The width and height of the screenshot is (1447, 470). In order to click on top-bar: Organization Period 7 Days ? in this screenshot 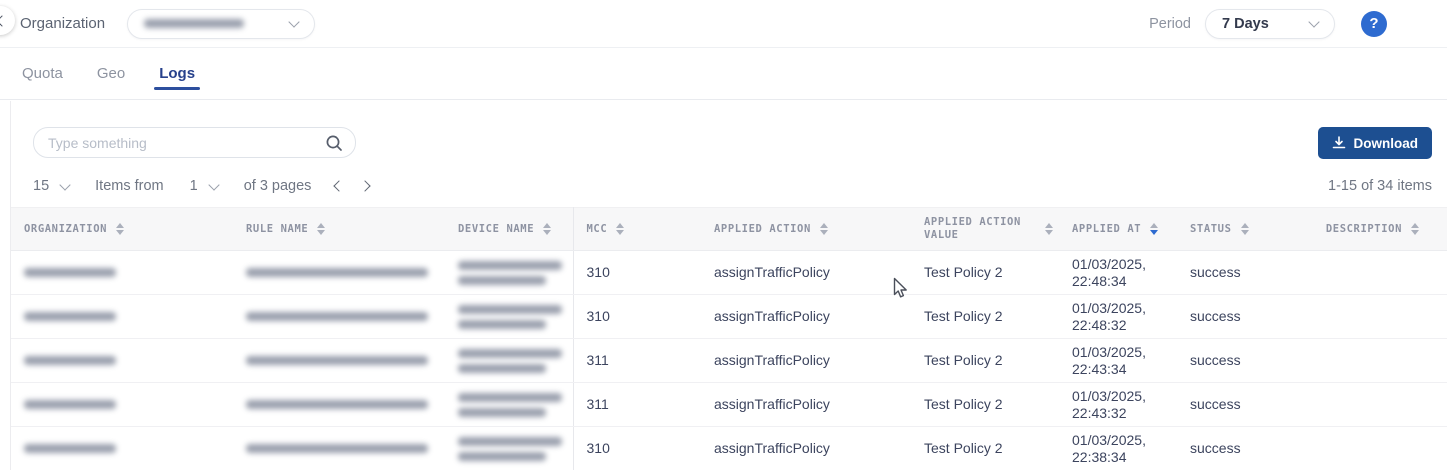, I will do `click(723, 24)`.